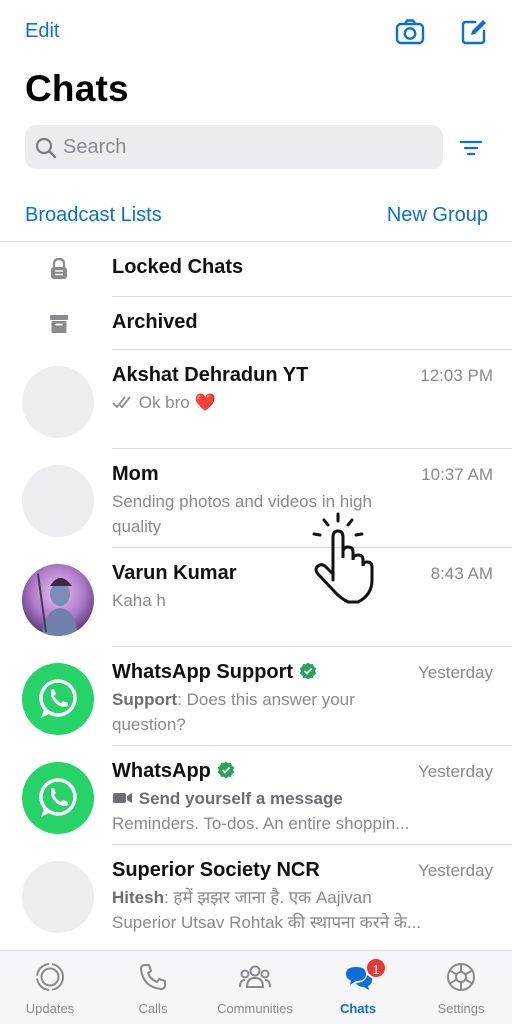 The width and height of the screenshot is (512, 1024). What do you see at coordinates (164, 402) in the screenshot?
I see `chat-message: Ok bro` at bounding box center [164, 402].